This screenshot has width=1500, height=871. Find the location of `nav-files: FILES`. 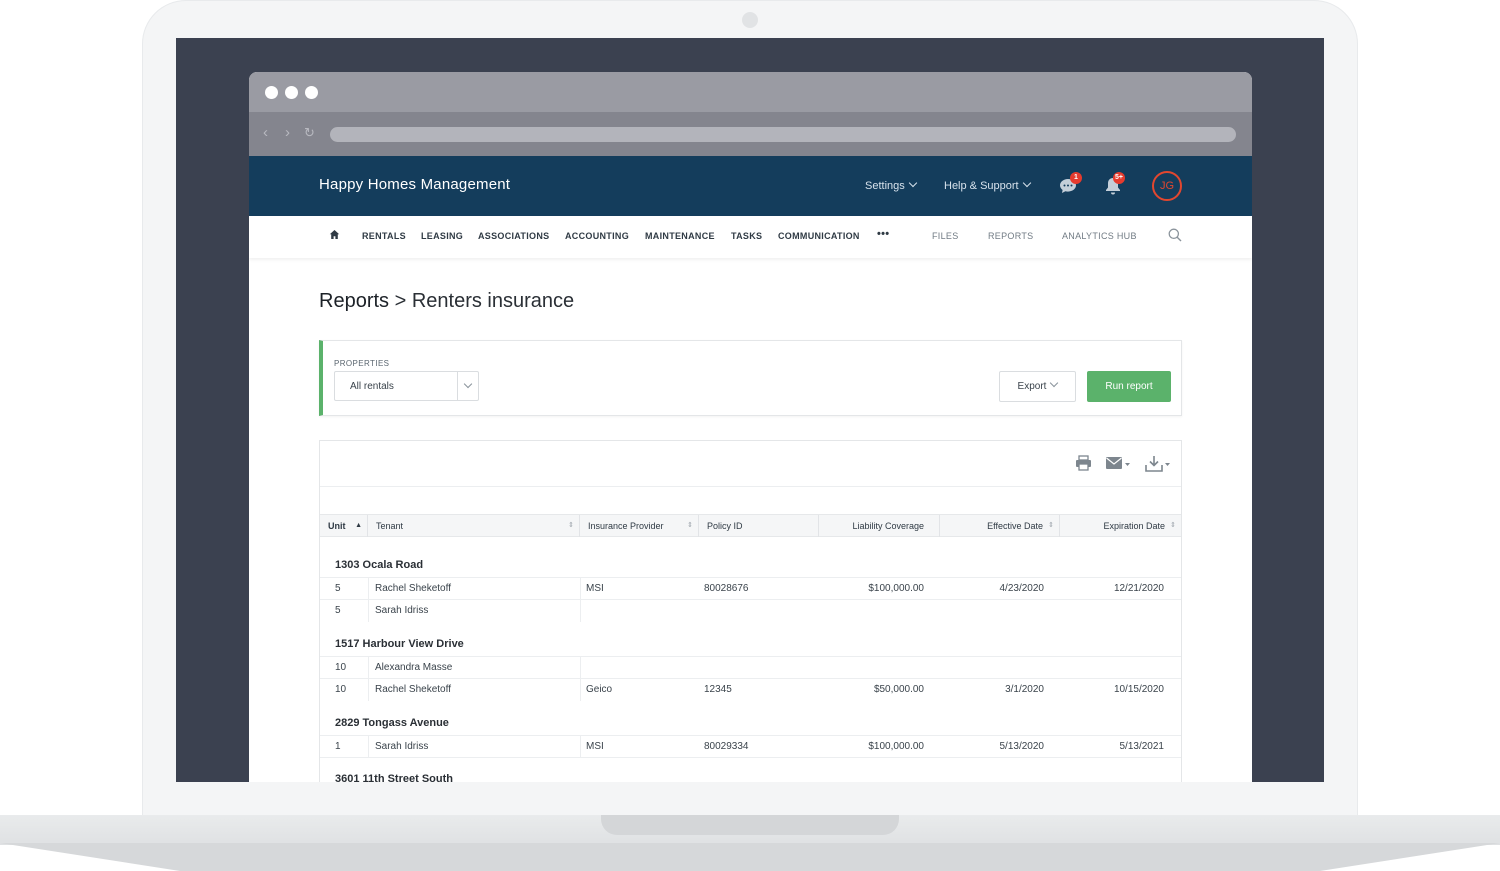

nav-files: FILES is located at coordinates (945, 236).